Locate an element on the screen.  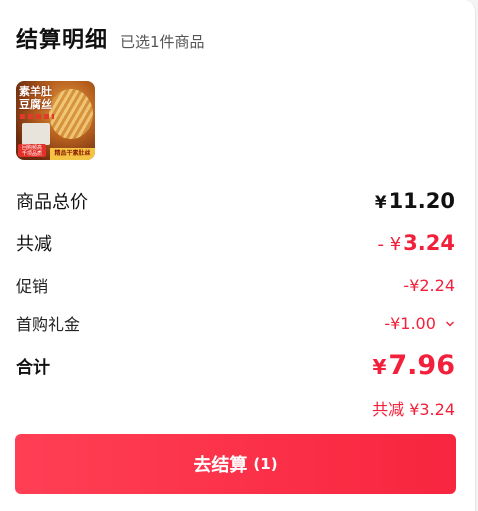
checkout-button: 去结算 (1) is located at coordinates (235, 464).